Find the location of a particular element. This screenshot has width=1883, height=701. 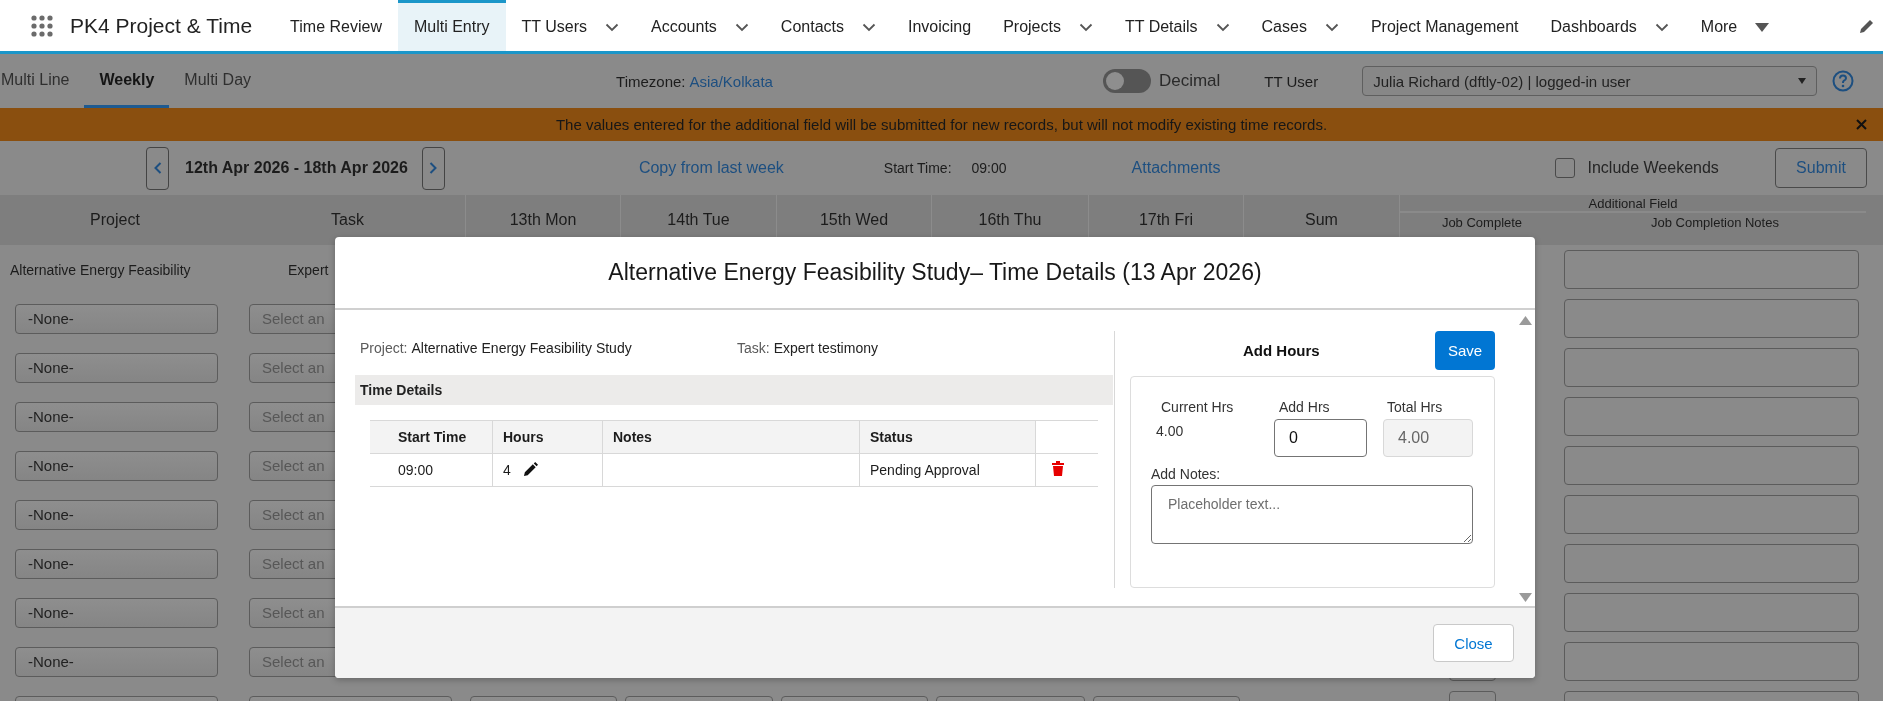

toggle-label: Decimal is located at coordinates (1189, 81).